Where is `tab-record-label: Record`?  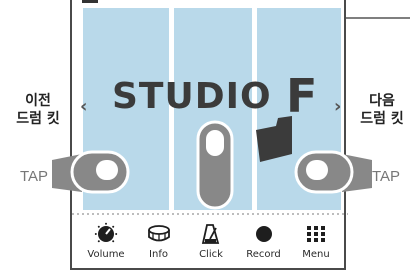 tab-record-label: Record is located at coordinates (263, 254).